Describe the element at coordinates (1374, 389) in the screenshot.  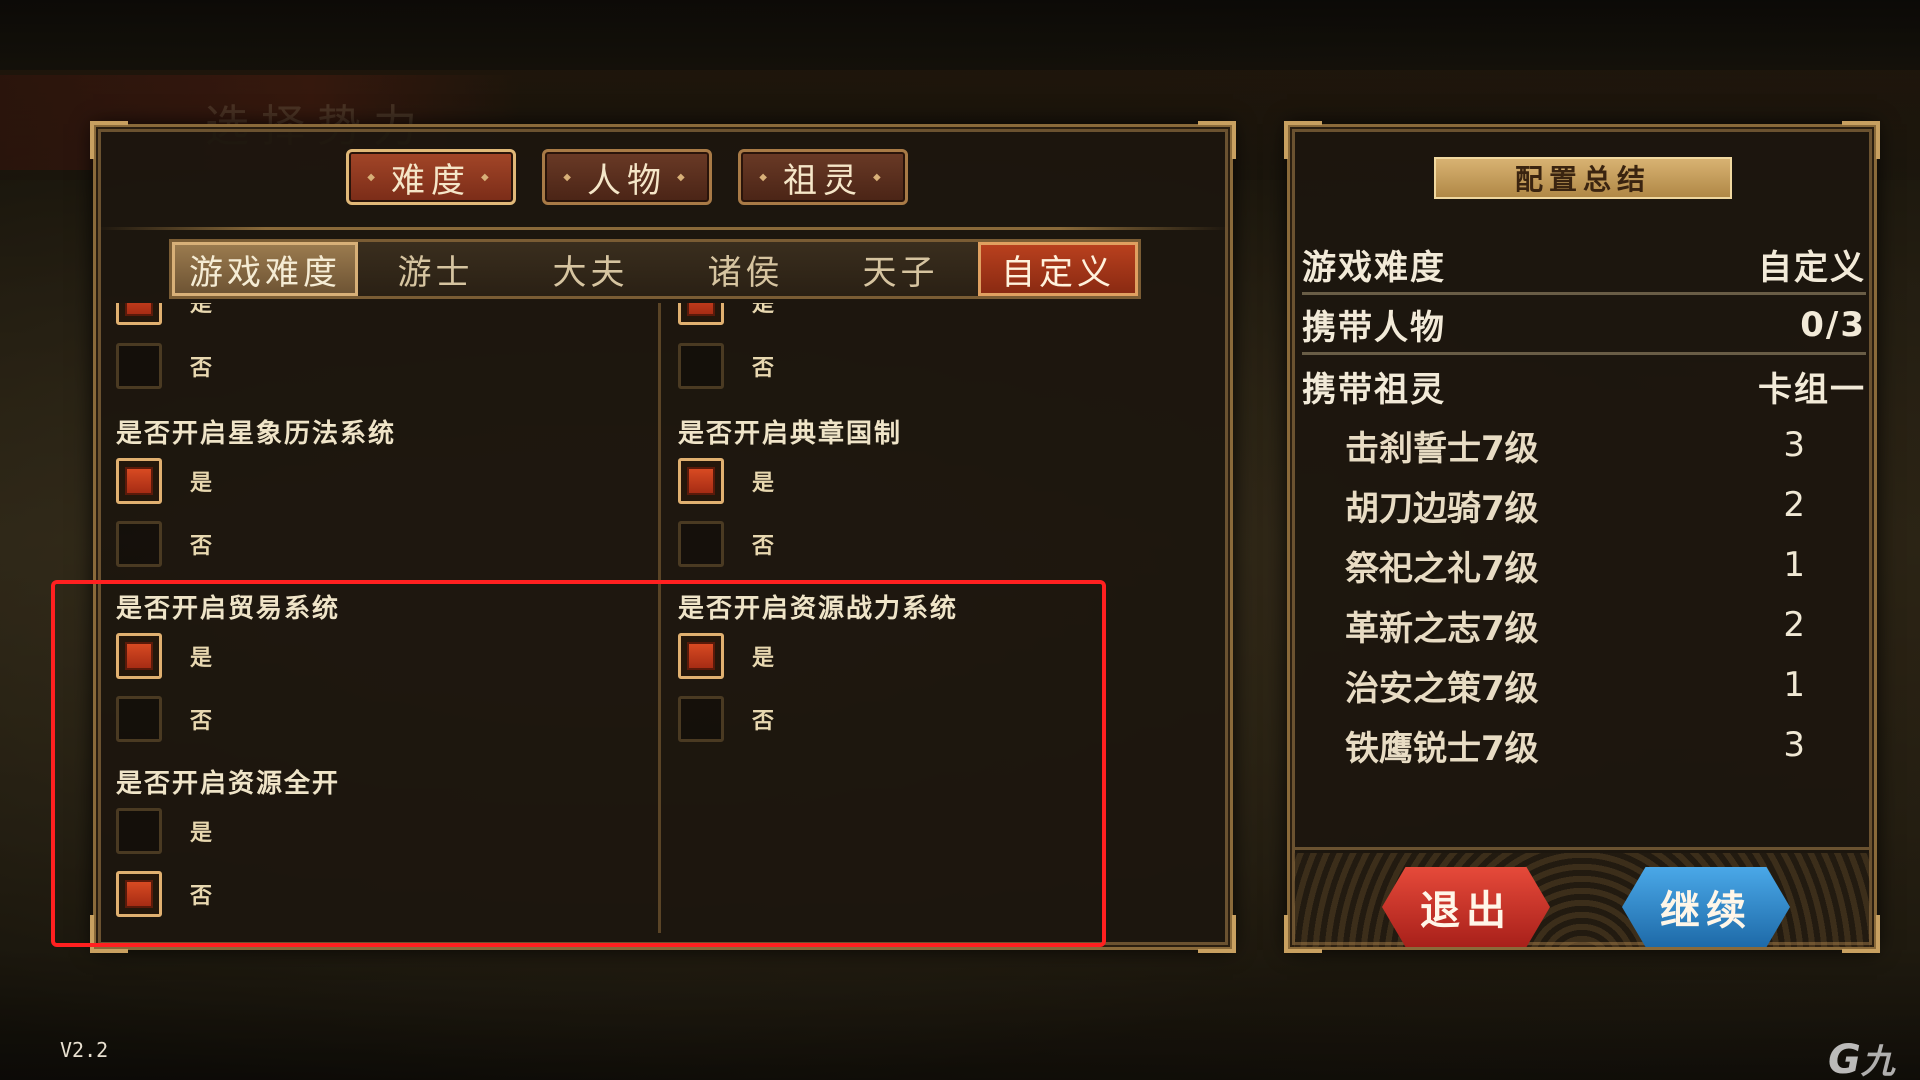
I see `summary-key: 携带祖灵` at that location.